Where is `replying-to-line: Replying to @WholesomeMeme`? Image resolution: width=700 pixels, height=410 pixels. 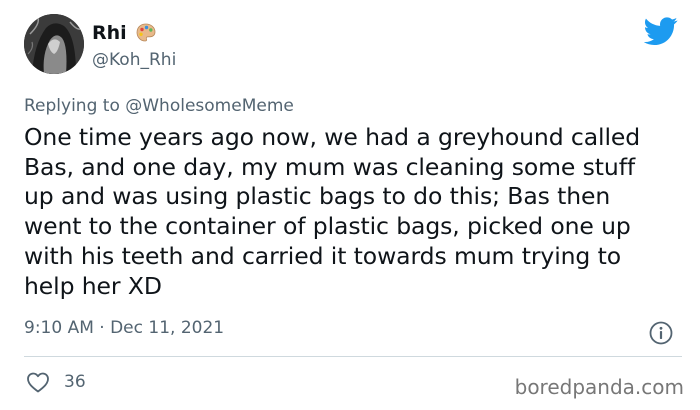 replying-to-line: Replying to @WholesomeMeme is located at coordinates (159, 106).